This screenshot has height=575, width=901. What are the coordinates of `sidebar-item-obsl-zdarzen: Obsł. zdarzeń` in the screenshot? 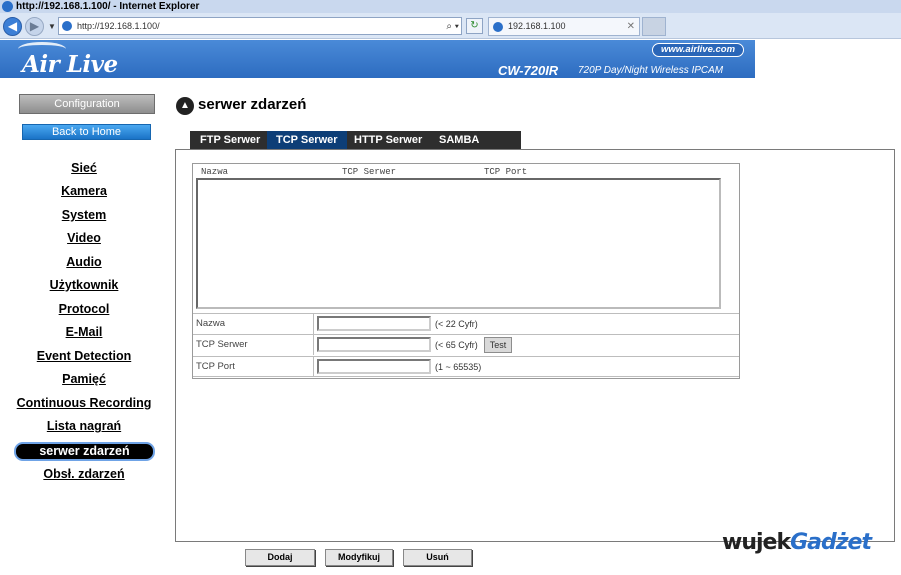 It's located at (84, 474).